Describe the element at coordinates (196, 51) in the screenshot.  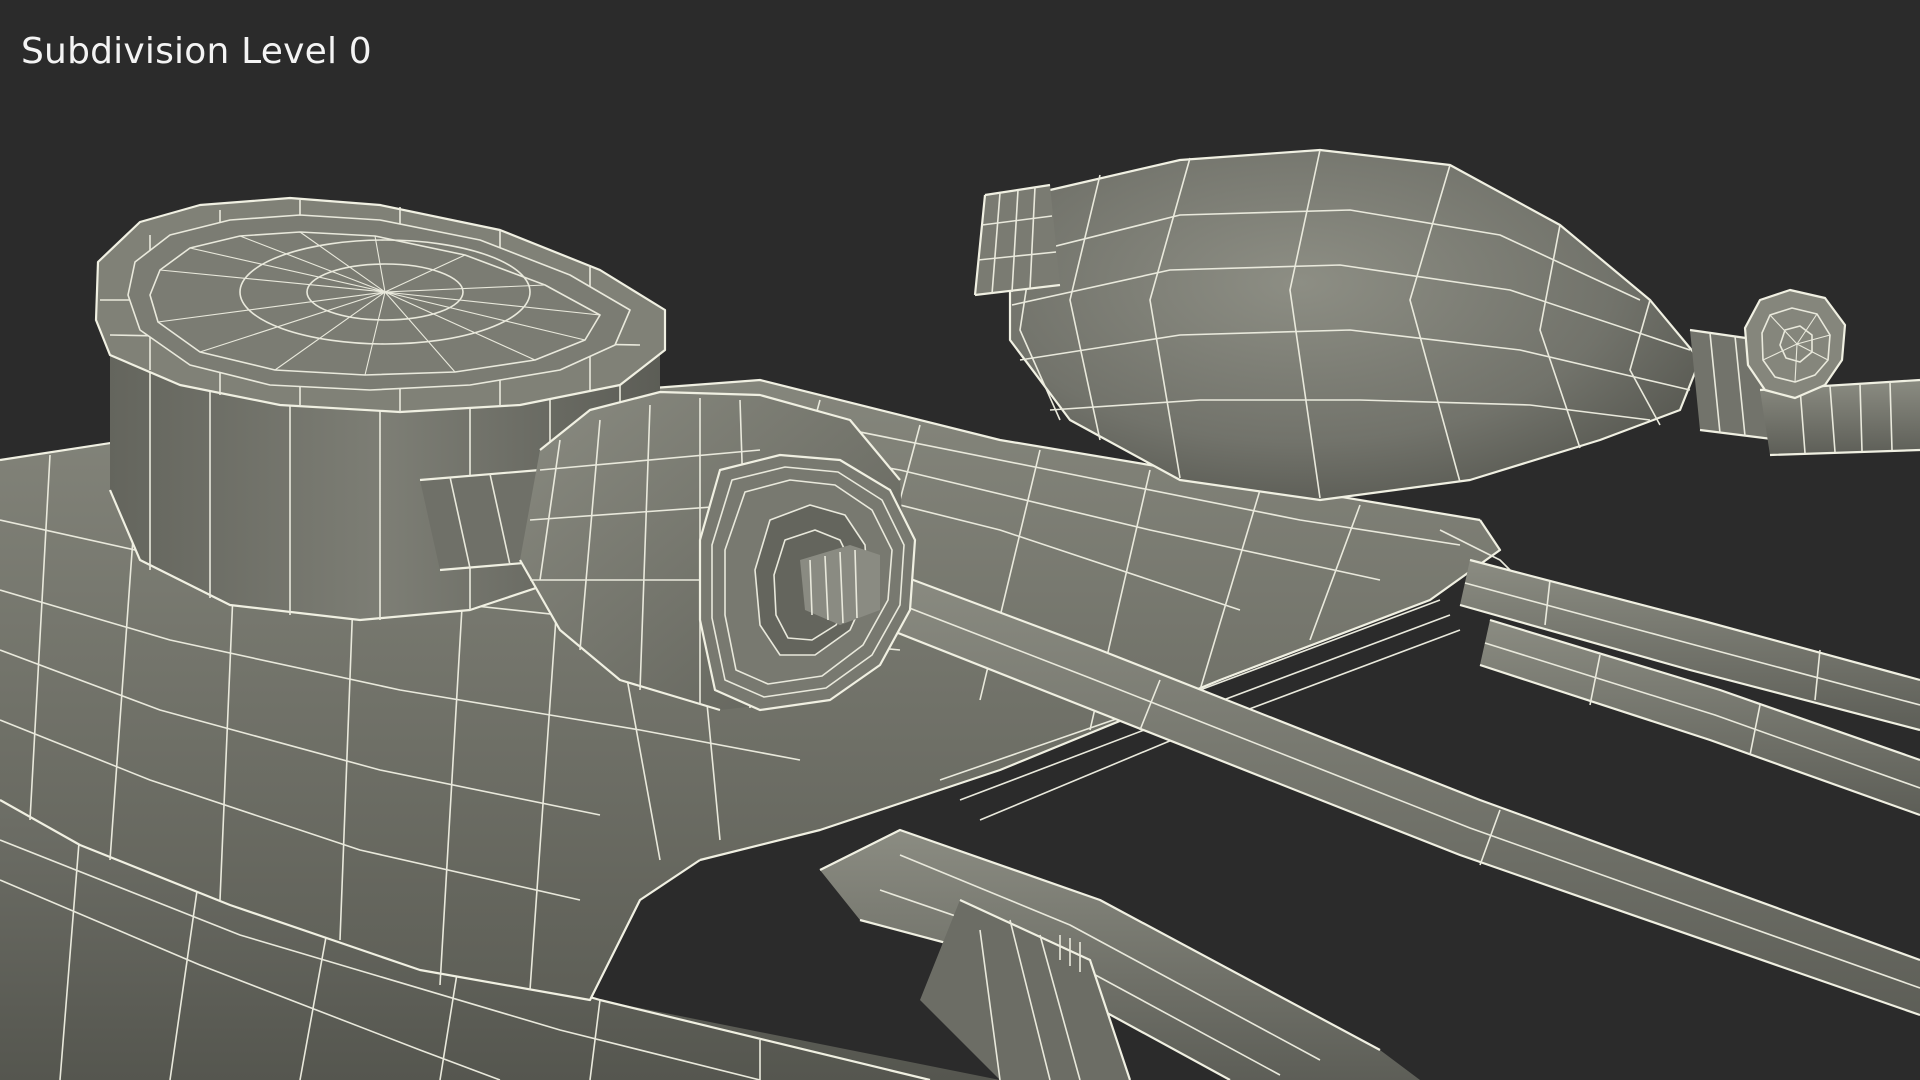
I see `subdivision-level-label: Subdivision Level 0` at that location.